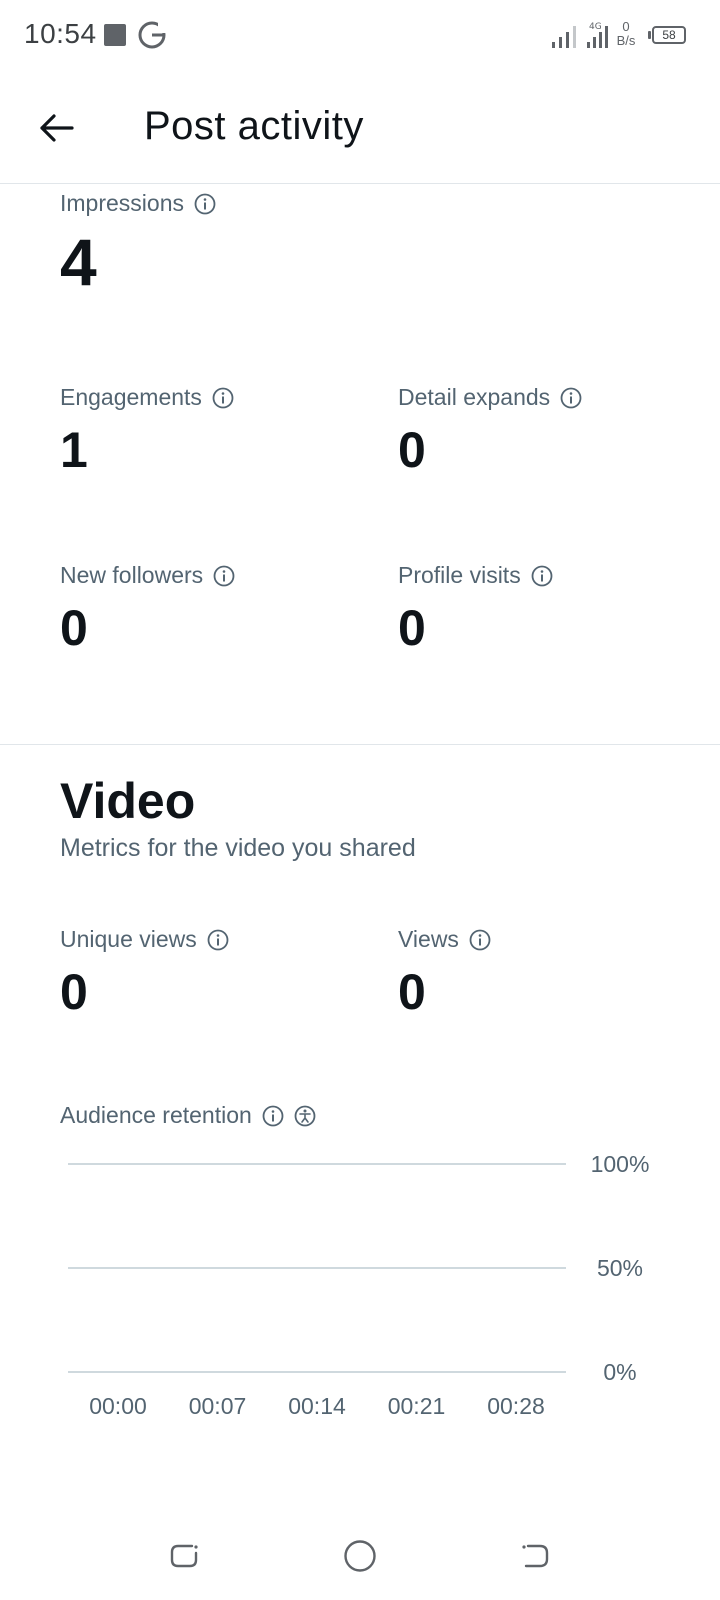 The width and height of the screenshot is (720, 1600). I want to click on metric-detail-expands: Detail expands 0, so click(490, 429).